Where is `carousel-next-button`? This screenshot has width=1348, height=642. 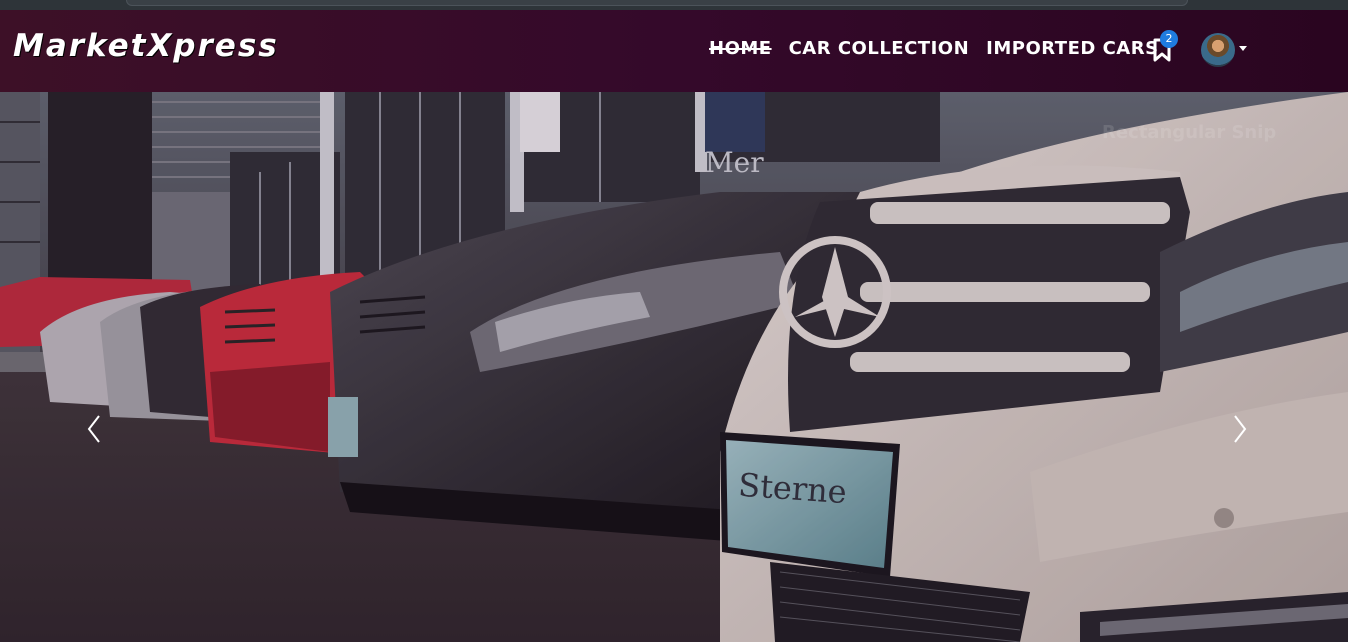
carousel-next-button is located at coordinates (1247, 434).